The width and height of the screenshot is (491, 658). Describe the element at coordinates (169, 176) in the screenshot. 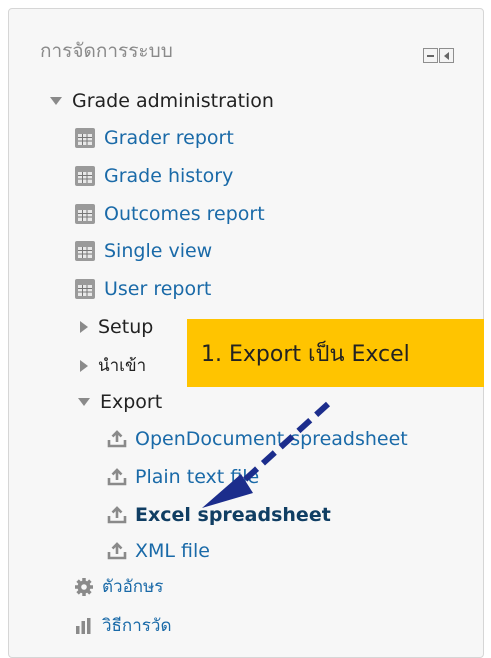

I see `link-label: Grade history` at that location.